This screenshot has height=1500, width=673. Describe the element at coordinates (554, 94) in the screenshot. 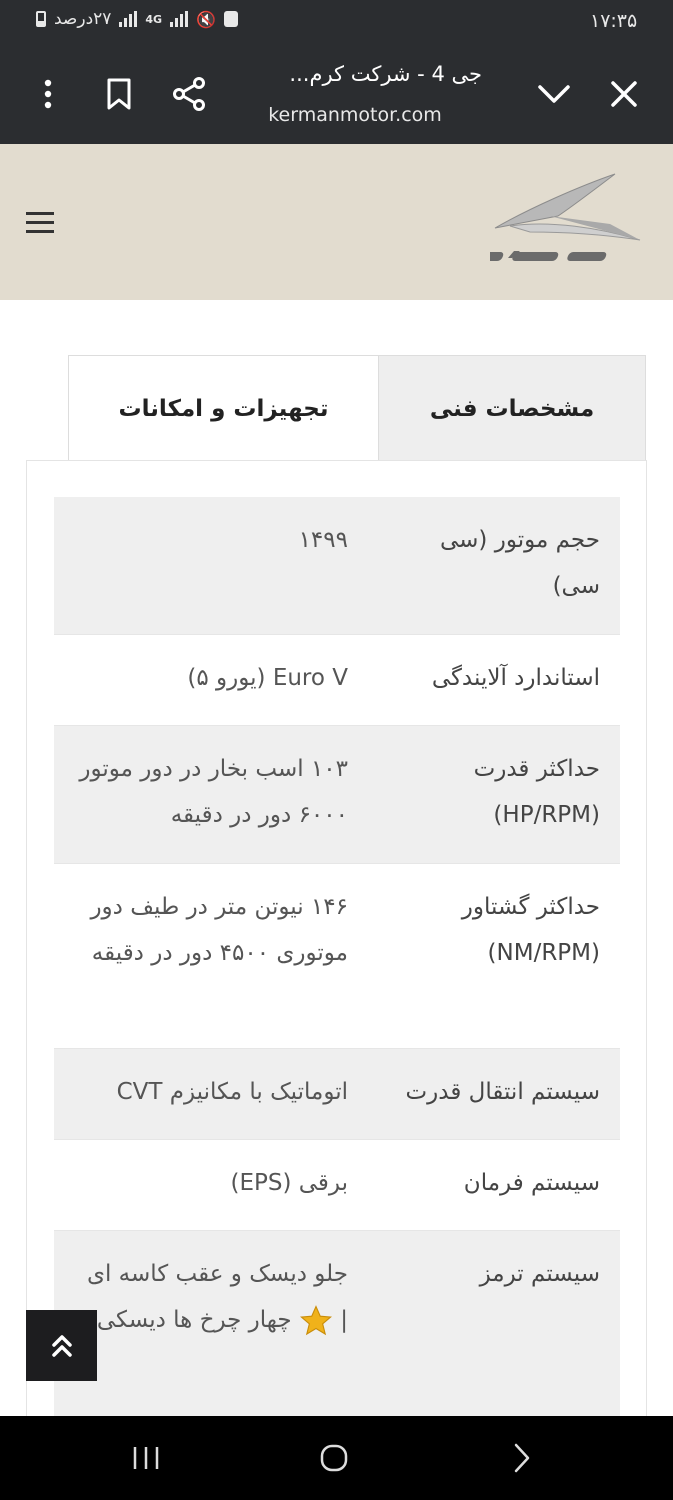

I see `chevron-down-icon` at that location.